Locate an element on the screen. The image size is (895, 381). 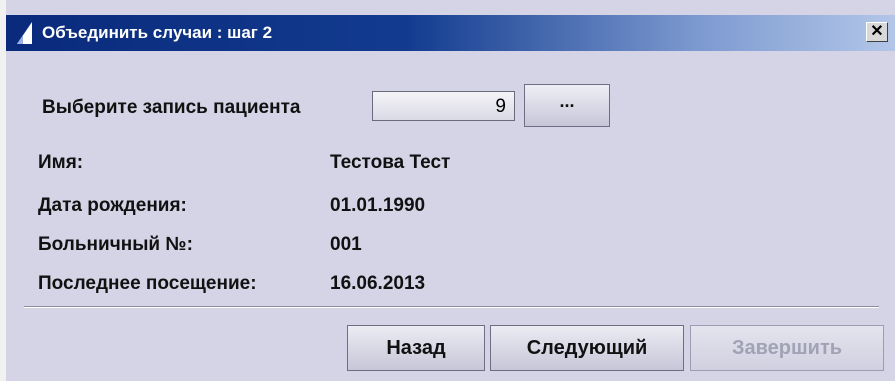
close-icon: ✕ is located at coordinates (877, 31).